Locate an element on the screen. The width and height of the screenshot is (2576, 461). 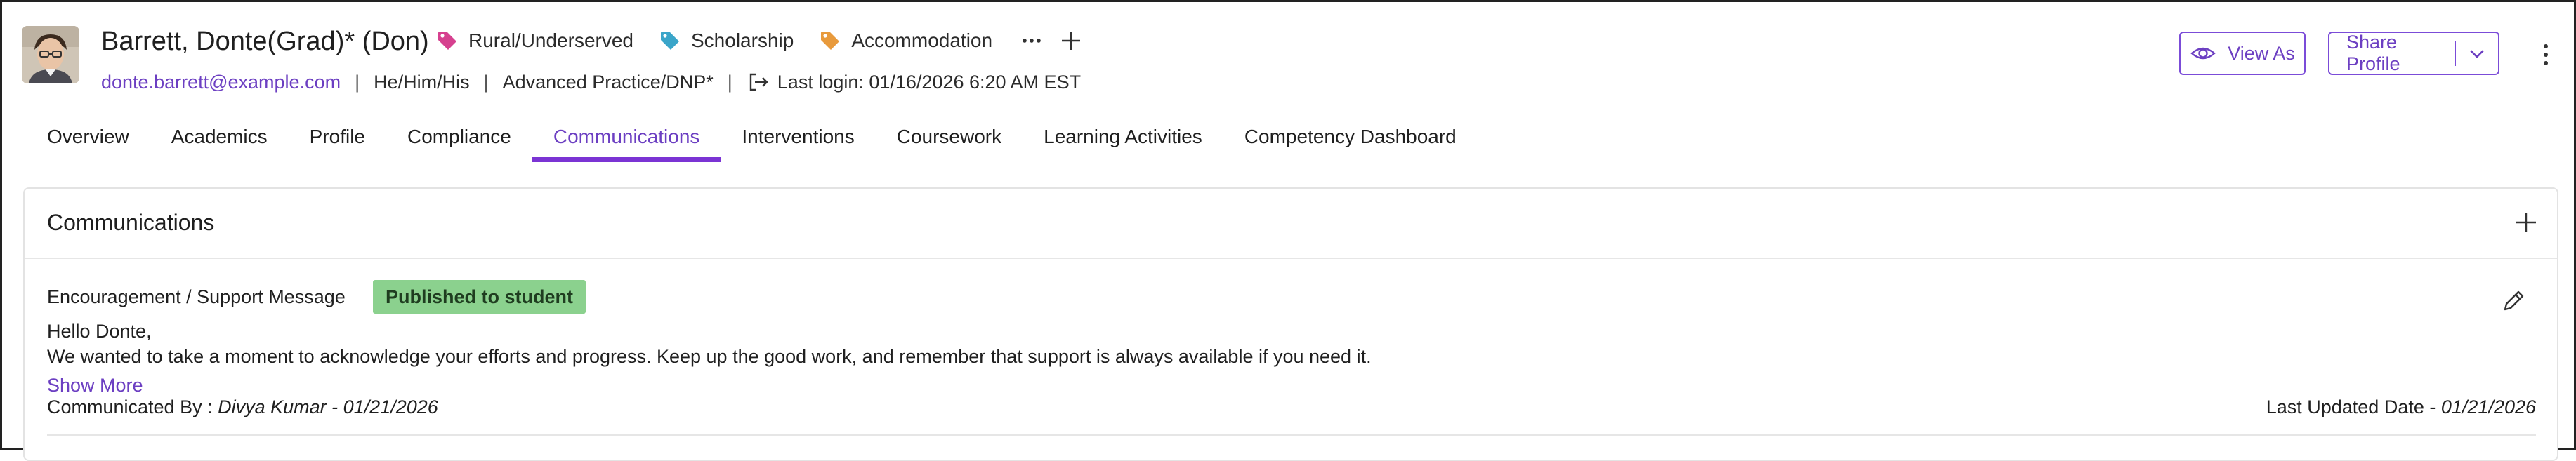
tag-label: Rural/Underserved is located at coordinates (550, 40).